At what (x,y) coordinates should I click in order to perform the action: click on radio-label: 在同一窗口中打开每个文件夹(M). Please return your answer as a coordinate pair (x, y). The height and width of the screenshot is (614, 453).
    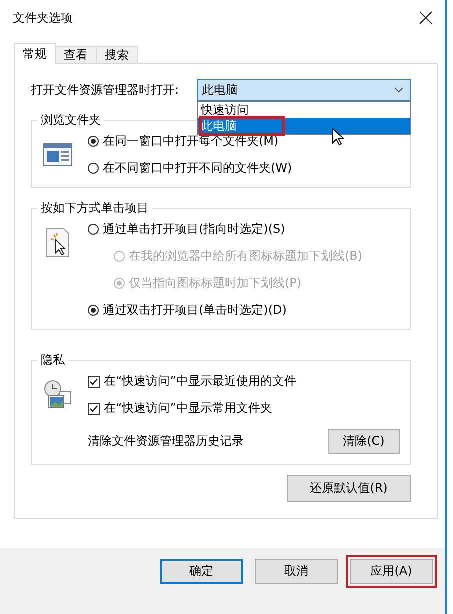
    Looking at the image, I should click on (191, 141).